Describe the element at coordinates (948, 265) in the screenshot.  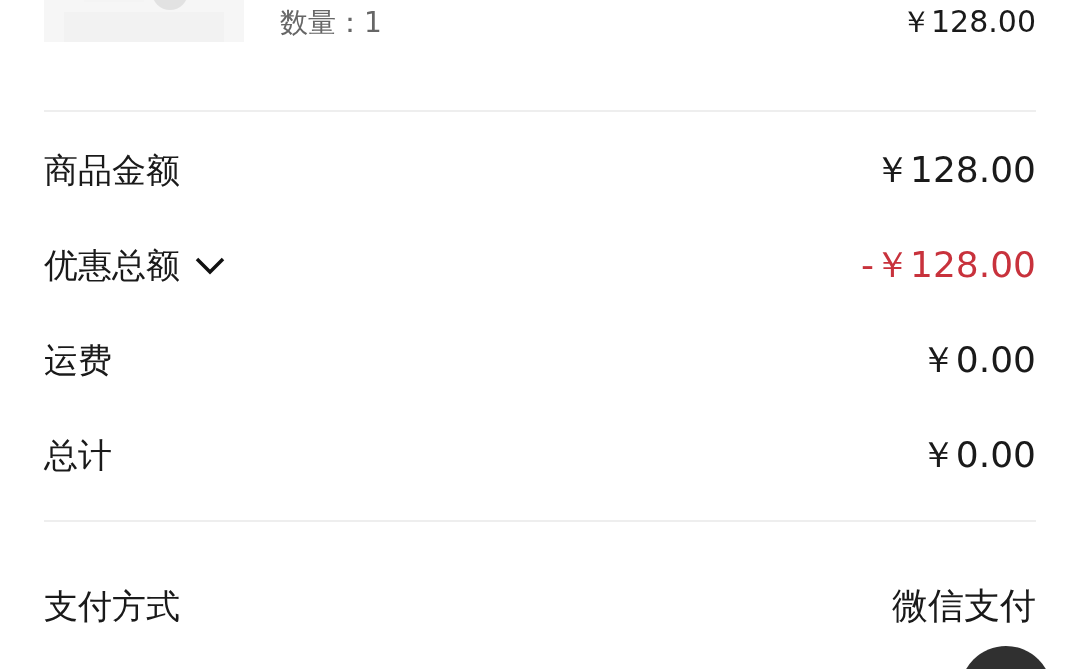
I see `summary-value: -￥128.00` at that location.